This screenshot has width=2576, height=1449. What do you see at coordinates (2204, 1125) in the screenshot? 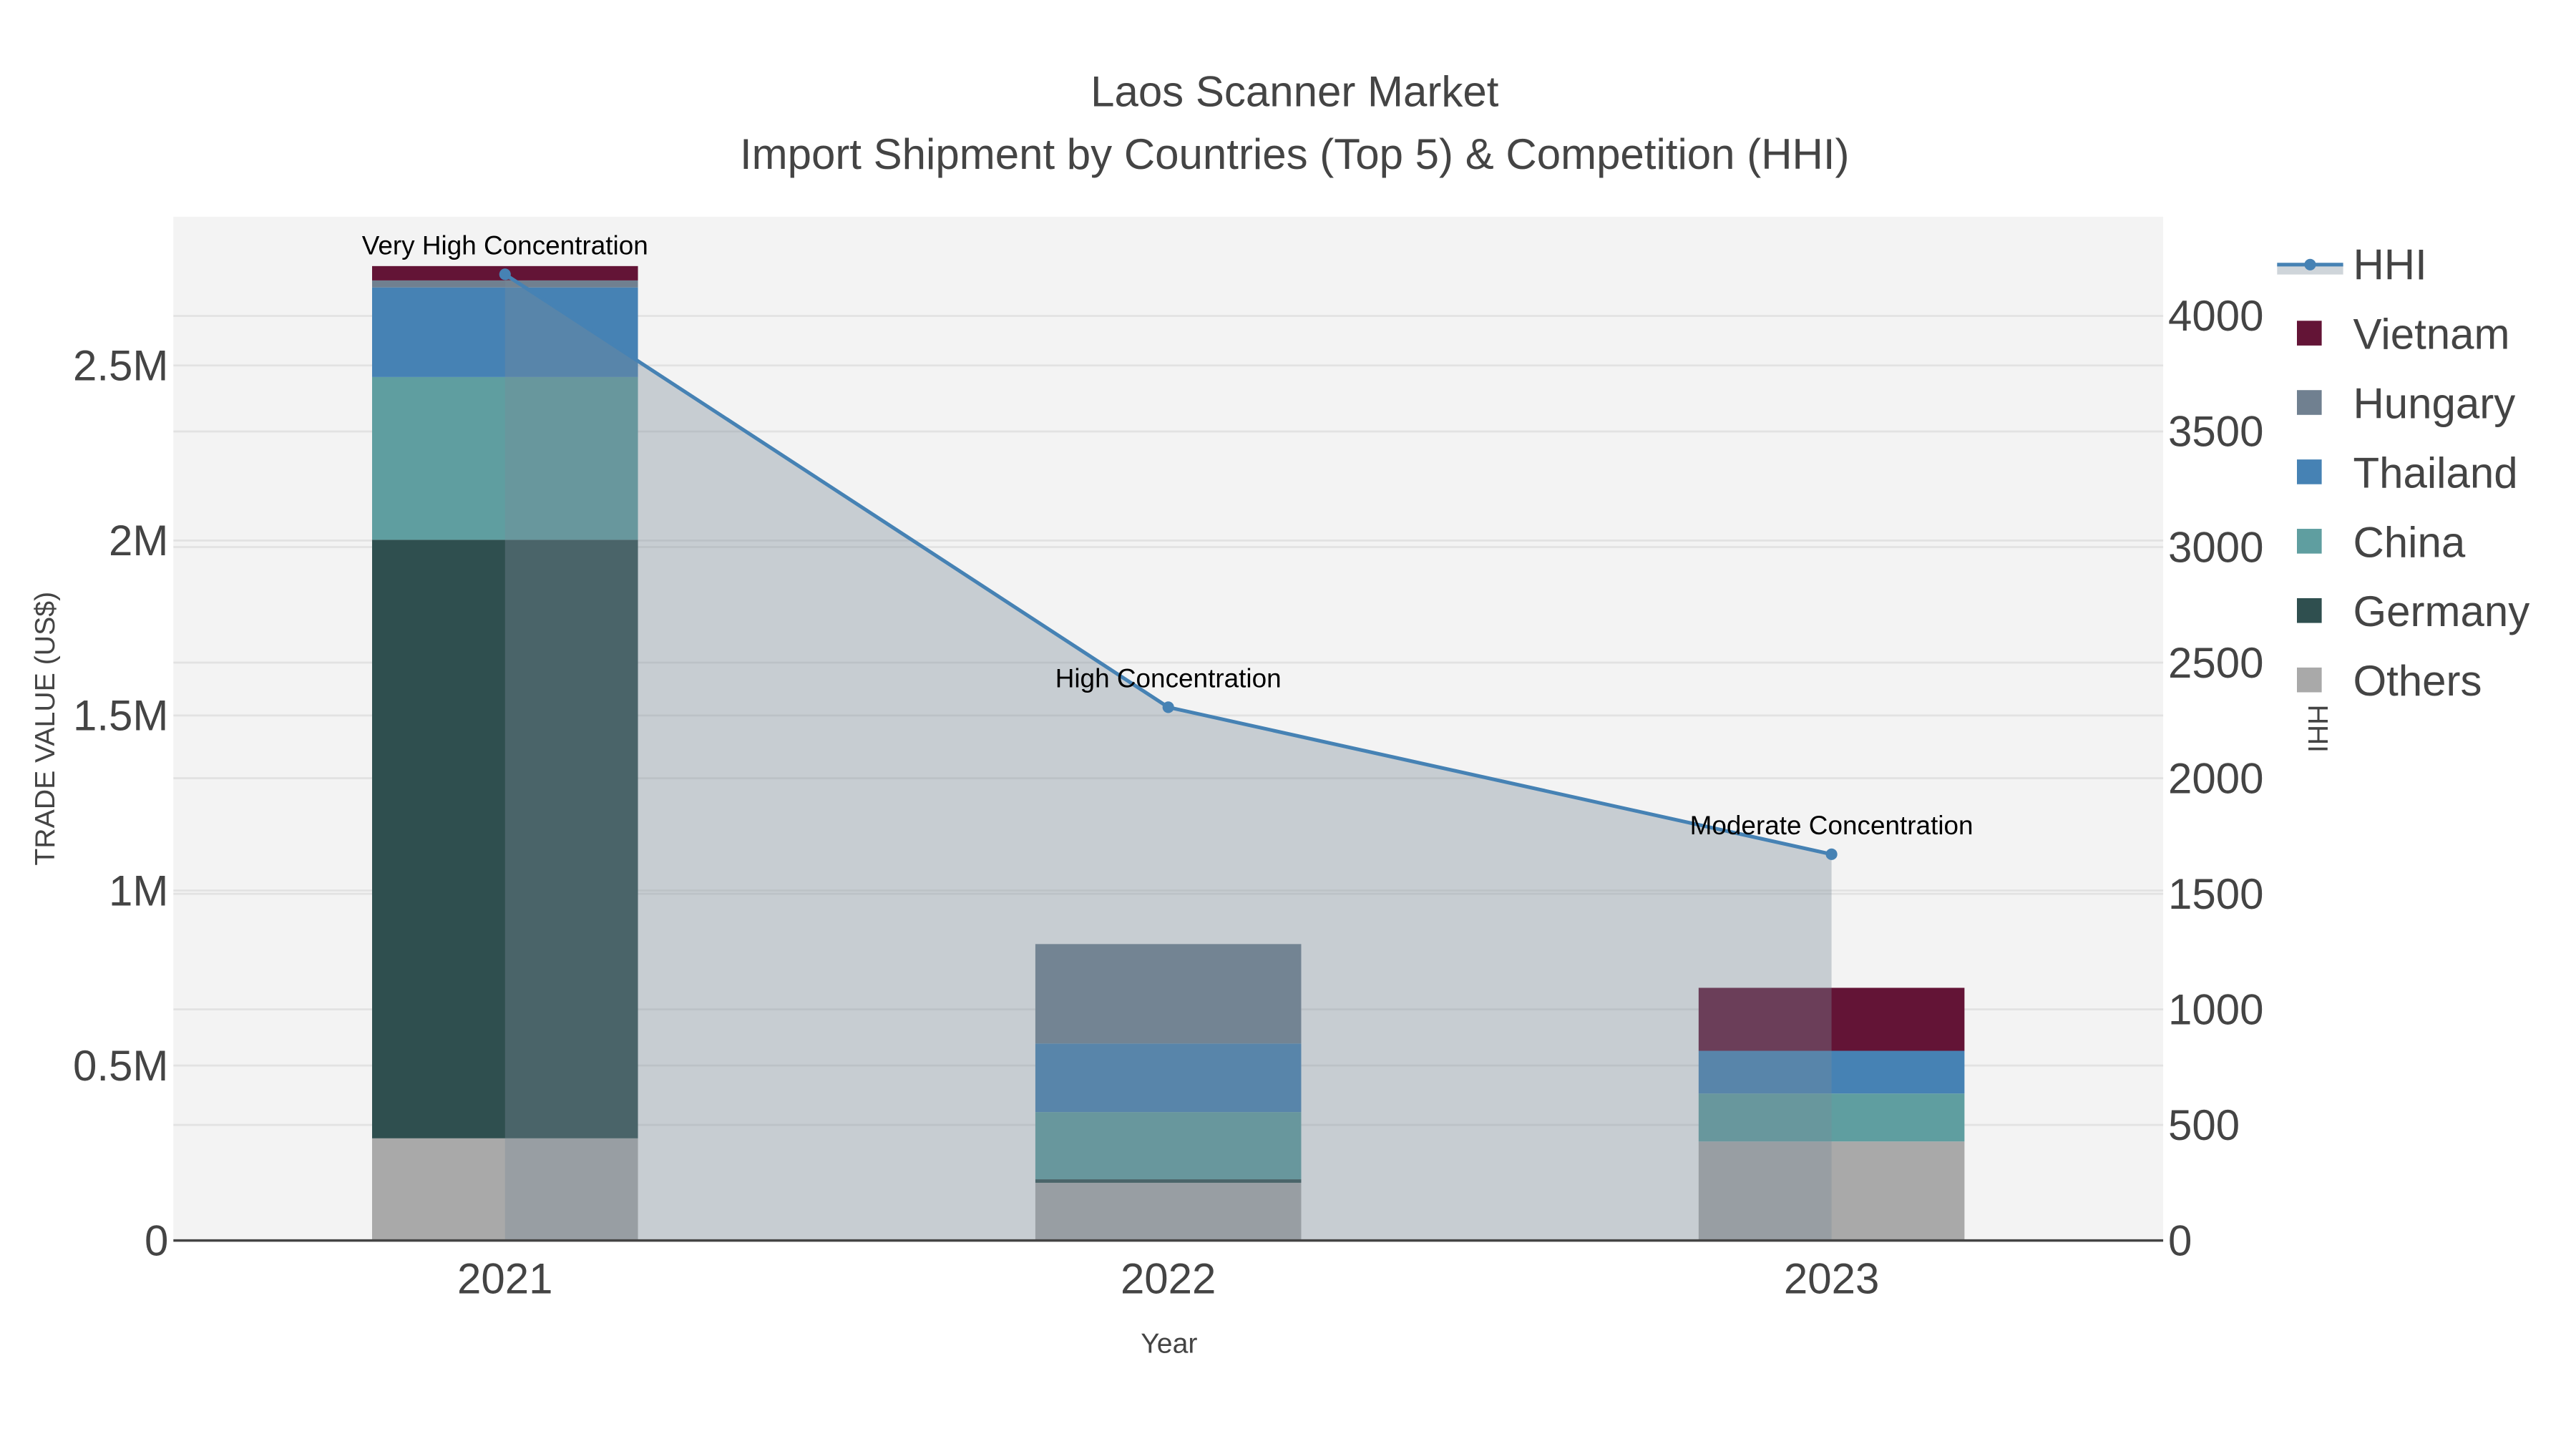
I see `y2-tick-label: 500` at bounding box center [2204, 1125].